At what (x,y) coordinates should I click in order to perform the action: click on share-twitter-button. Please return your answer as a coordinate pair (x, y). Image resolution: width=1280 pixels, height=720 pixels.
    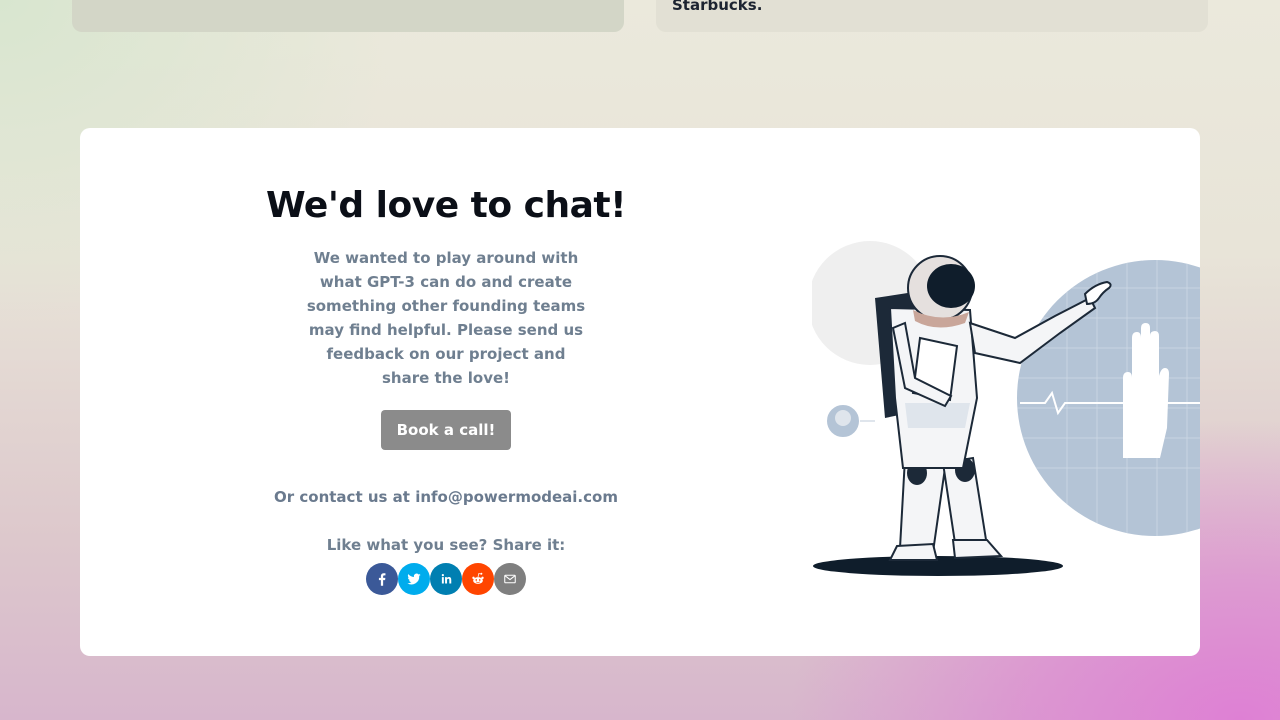
    Looking at the image, I should click on (414, 578).